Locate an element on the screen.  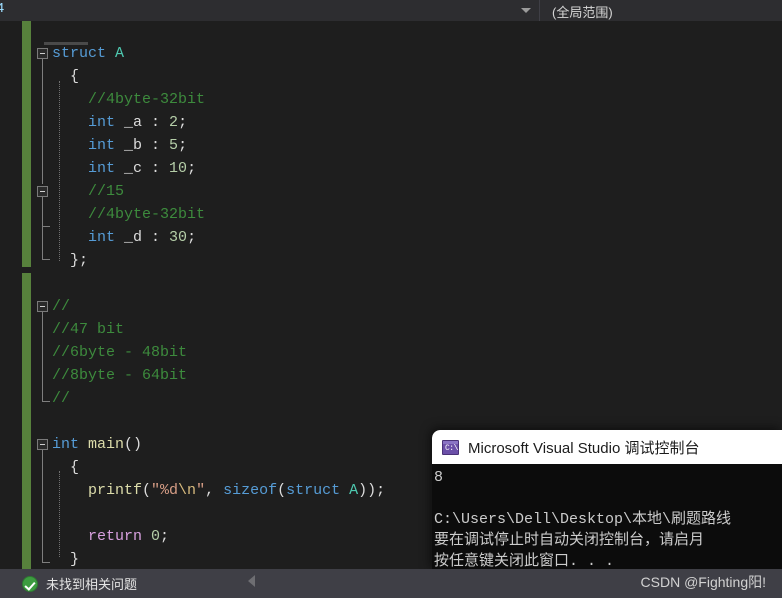
code-token: _c is located at coordinates (133, 168).